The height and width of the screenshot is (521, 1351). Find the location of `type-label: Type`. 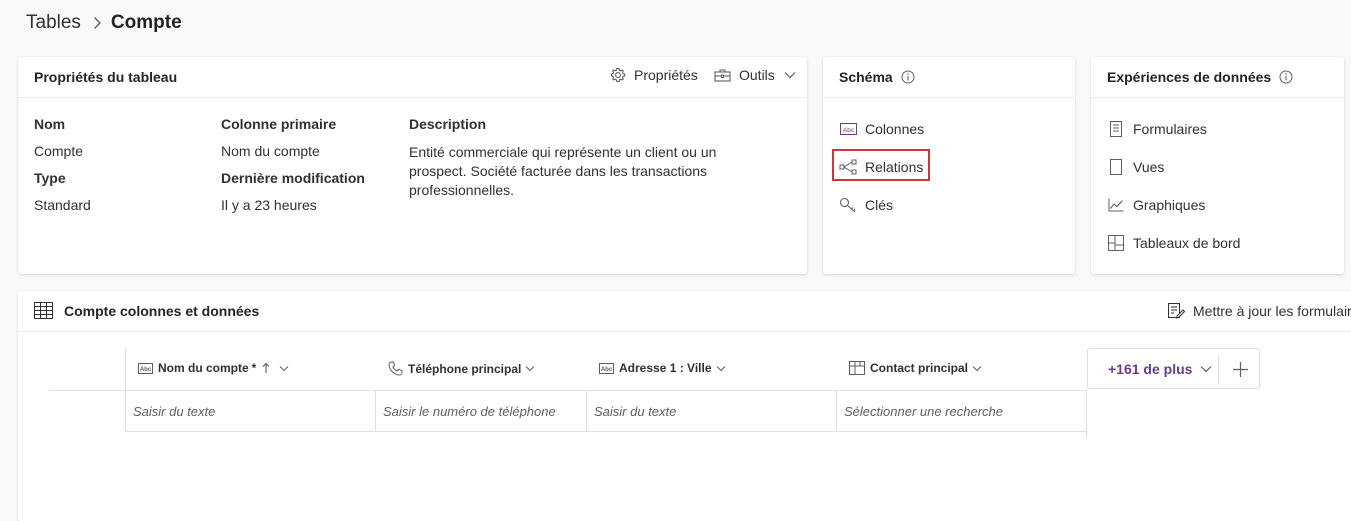

type-label: Type is located at coordinates (50, 178).